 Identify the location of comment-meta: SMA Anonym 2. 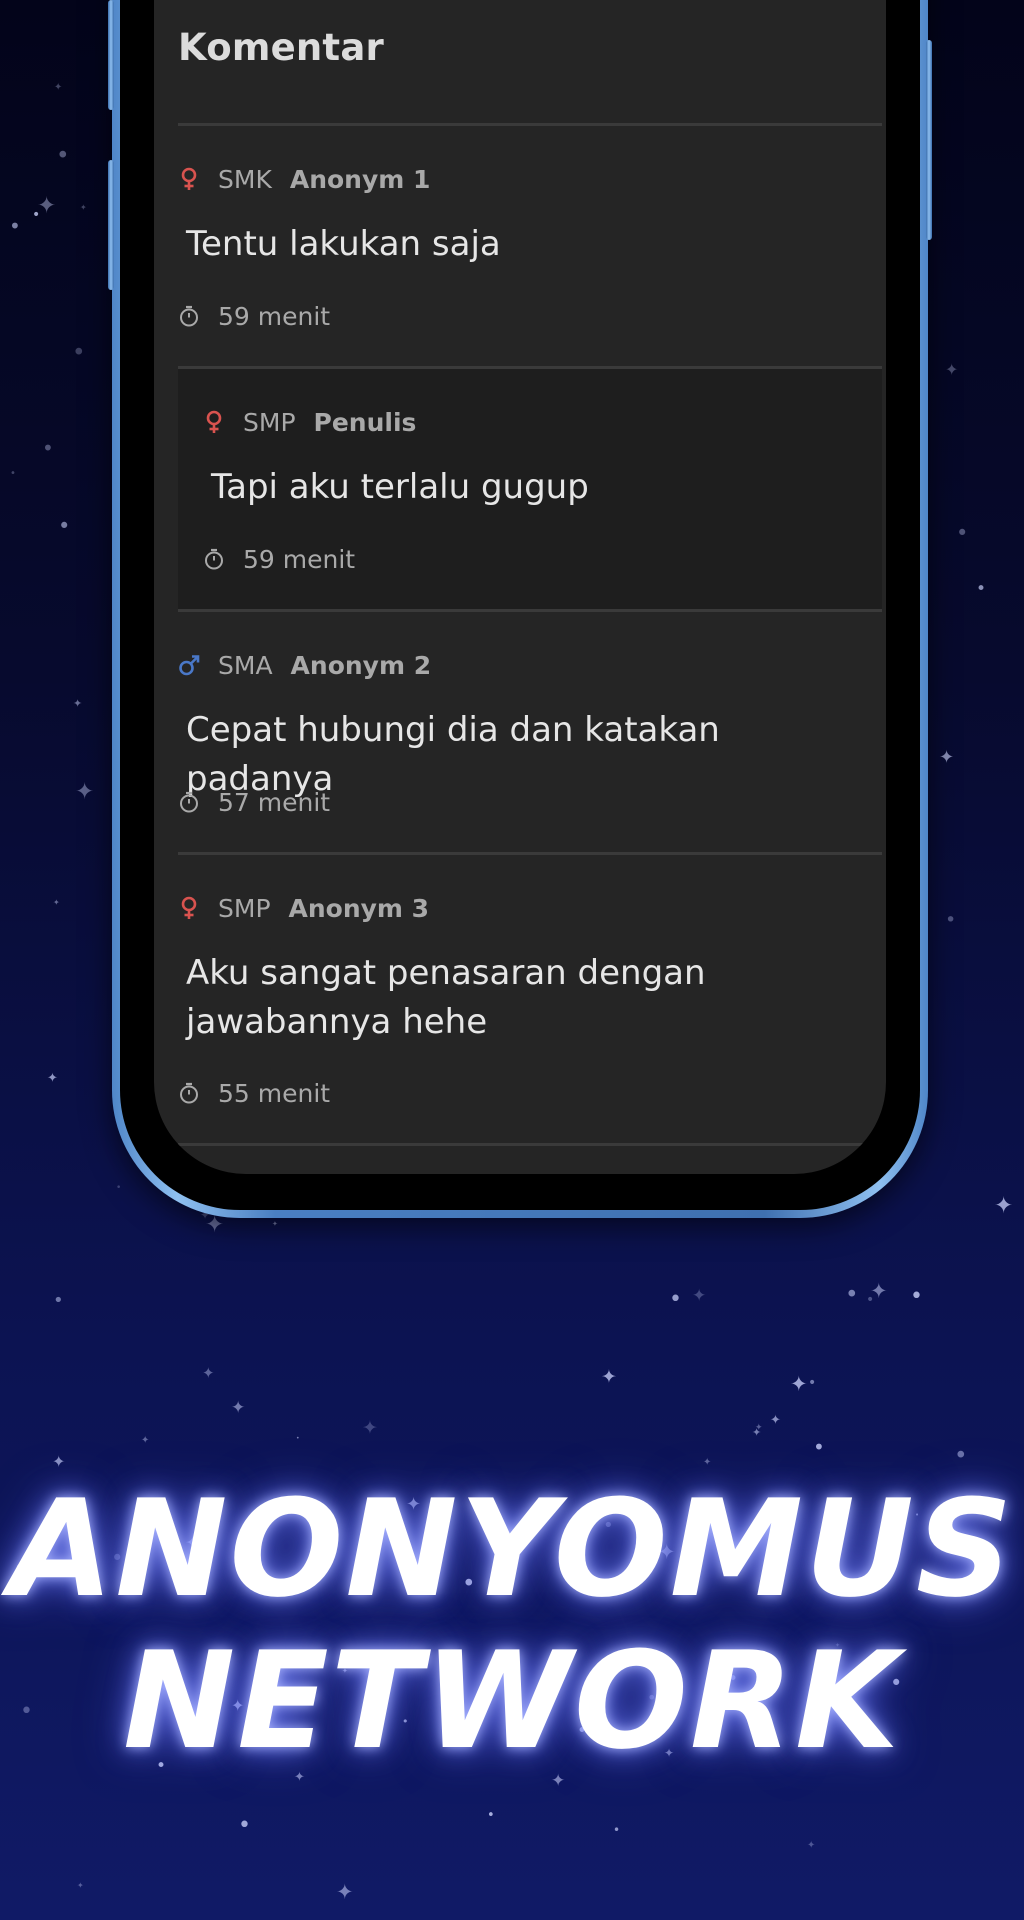
(304, 665).